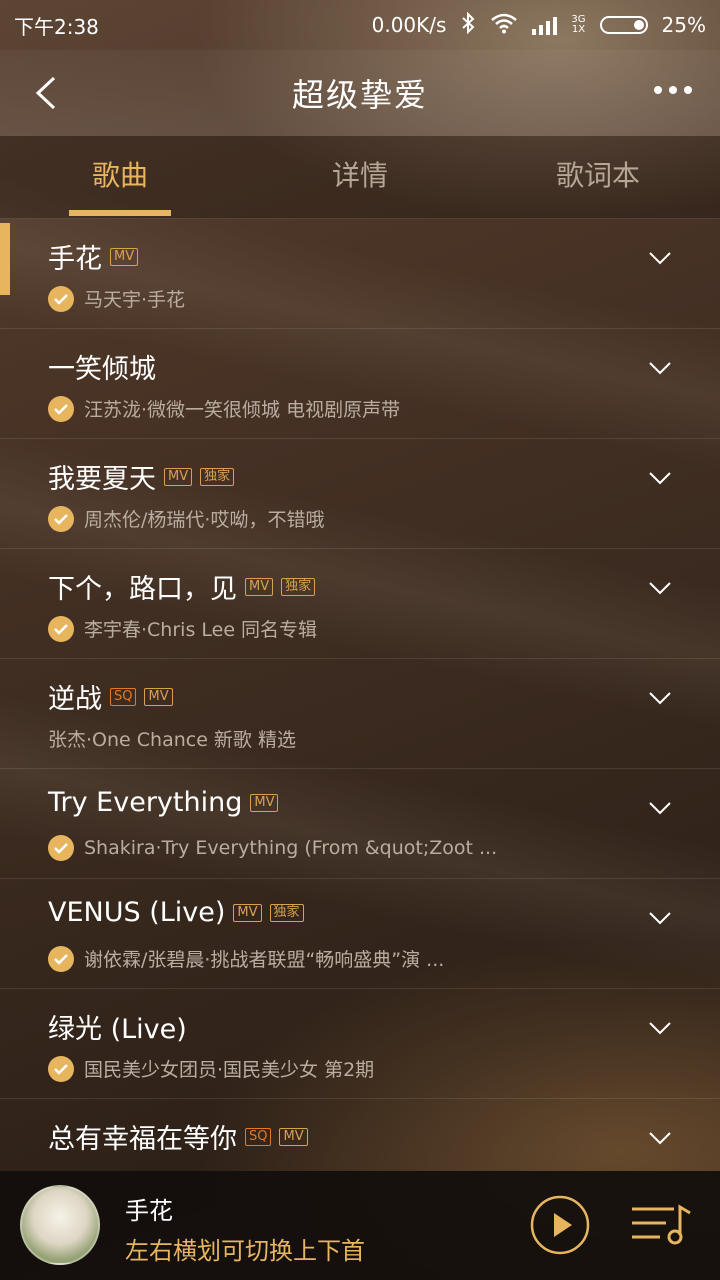 Image resolution: width=720 pixels, height=1280 pixels. I want to click on playlist-icon, so click(661, 1225).